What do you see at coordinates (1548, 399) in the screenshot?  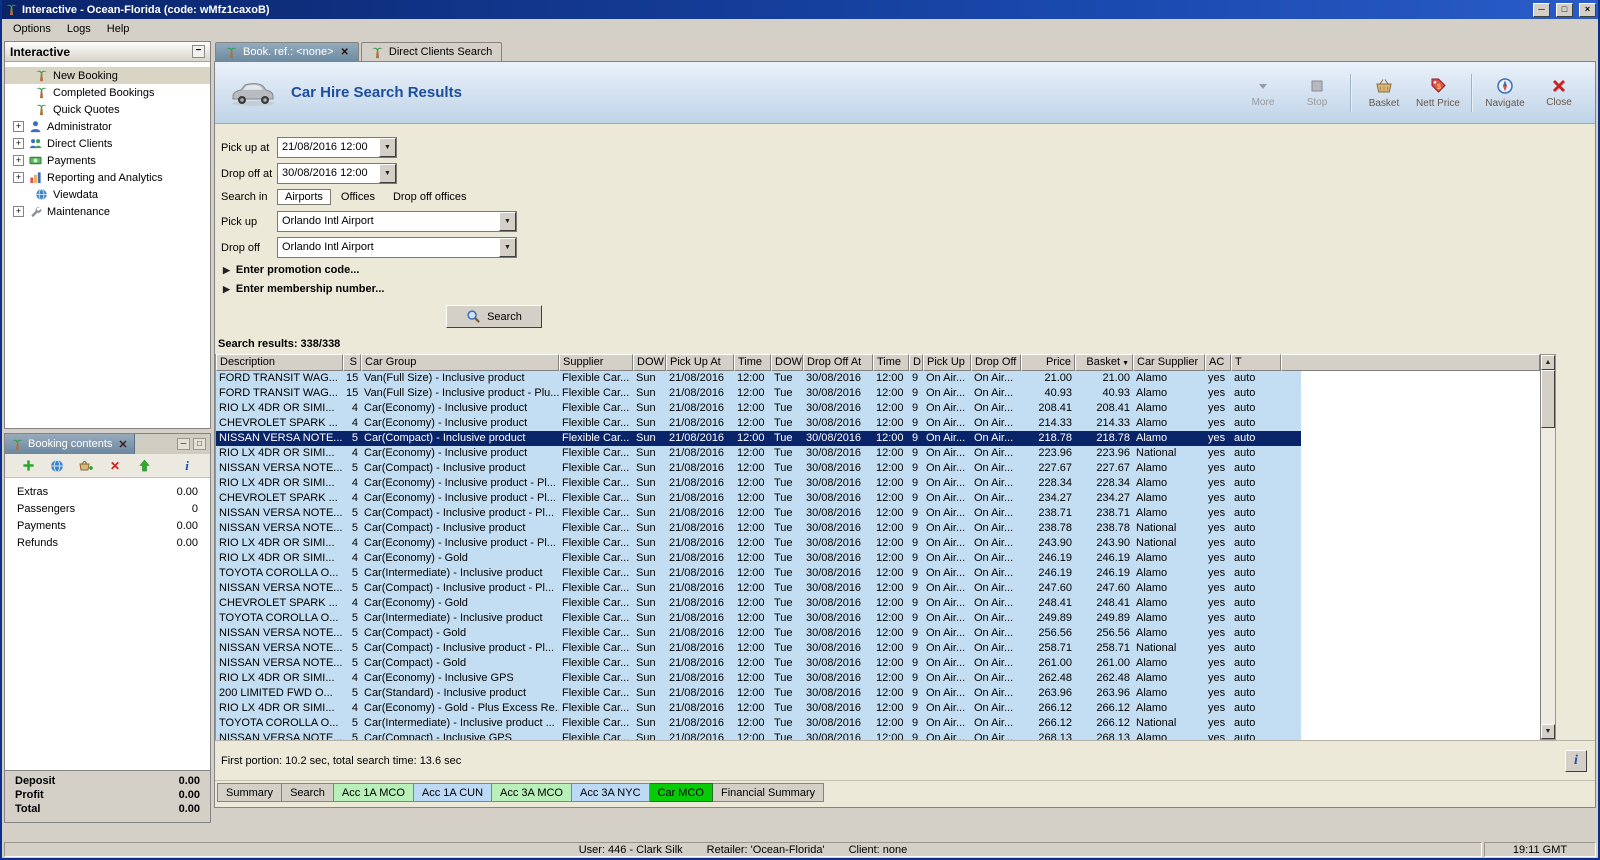 I see `scrollbar-thumb` at bounding box center [1548, 399].